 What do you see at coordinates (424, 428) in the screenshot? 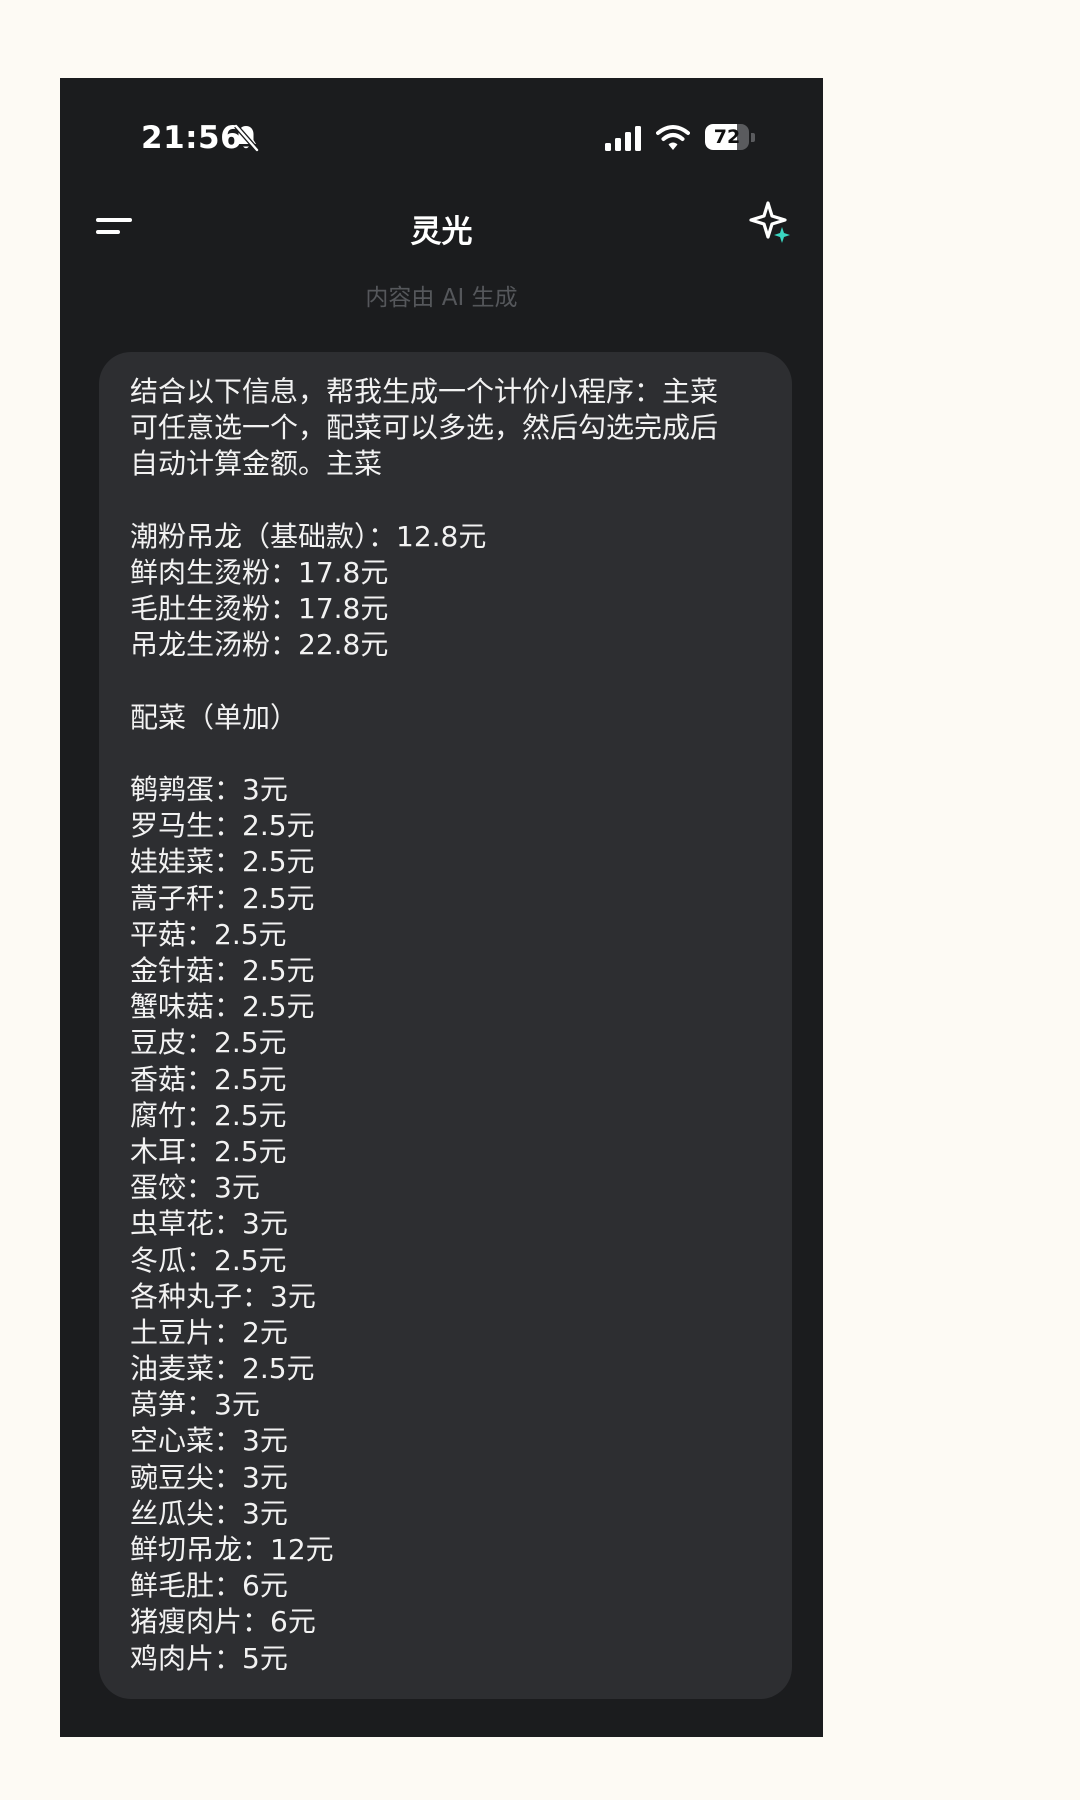
I see `message-line: 可任意选一个，配菜可以多选，然后勾选完成后` at bounding box center [424, 428].